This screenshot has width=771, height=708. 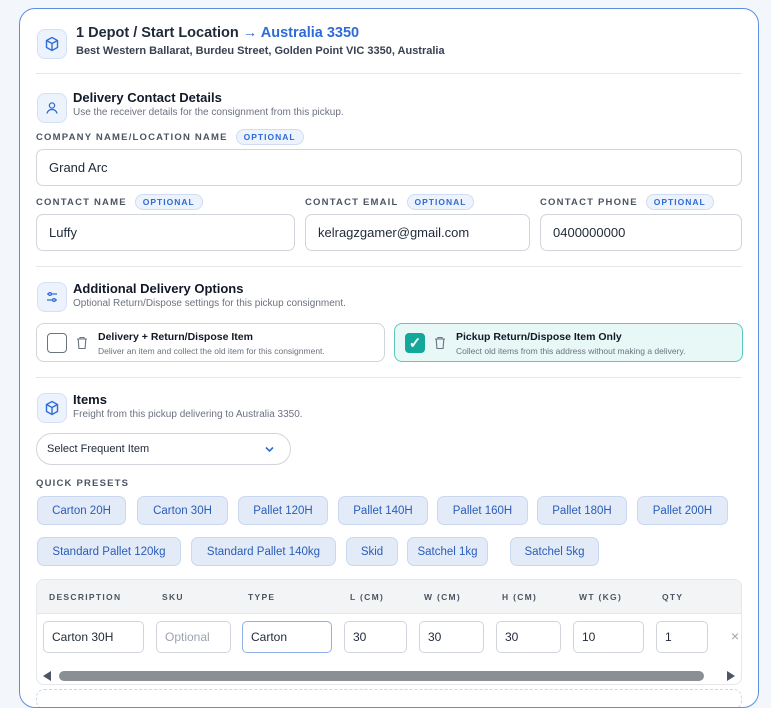 What do you see at coordinates (608, 637) in the screenshot?
I see `weight-input: 10` at bounding box center [608, 637].